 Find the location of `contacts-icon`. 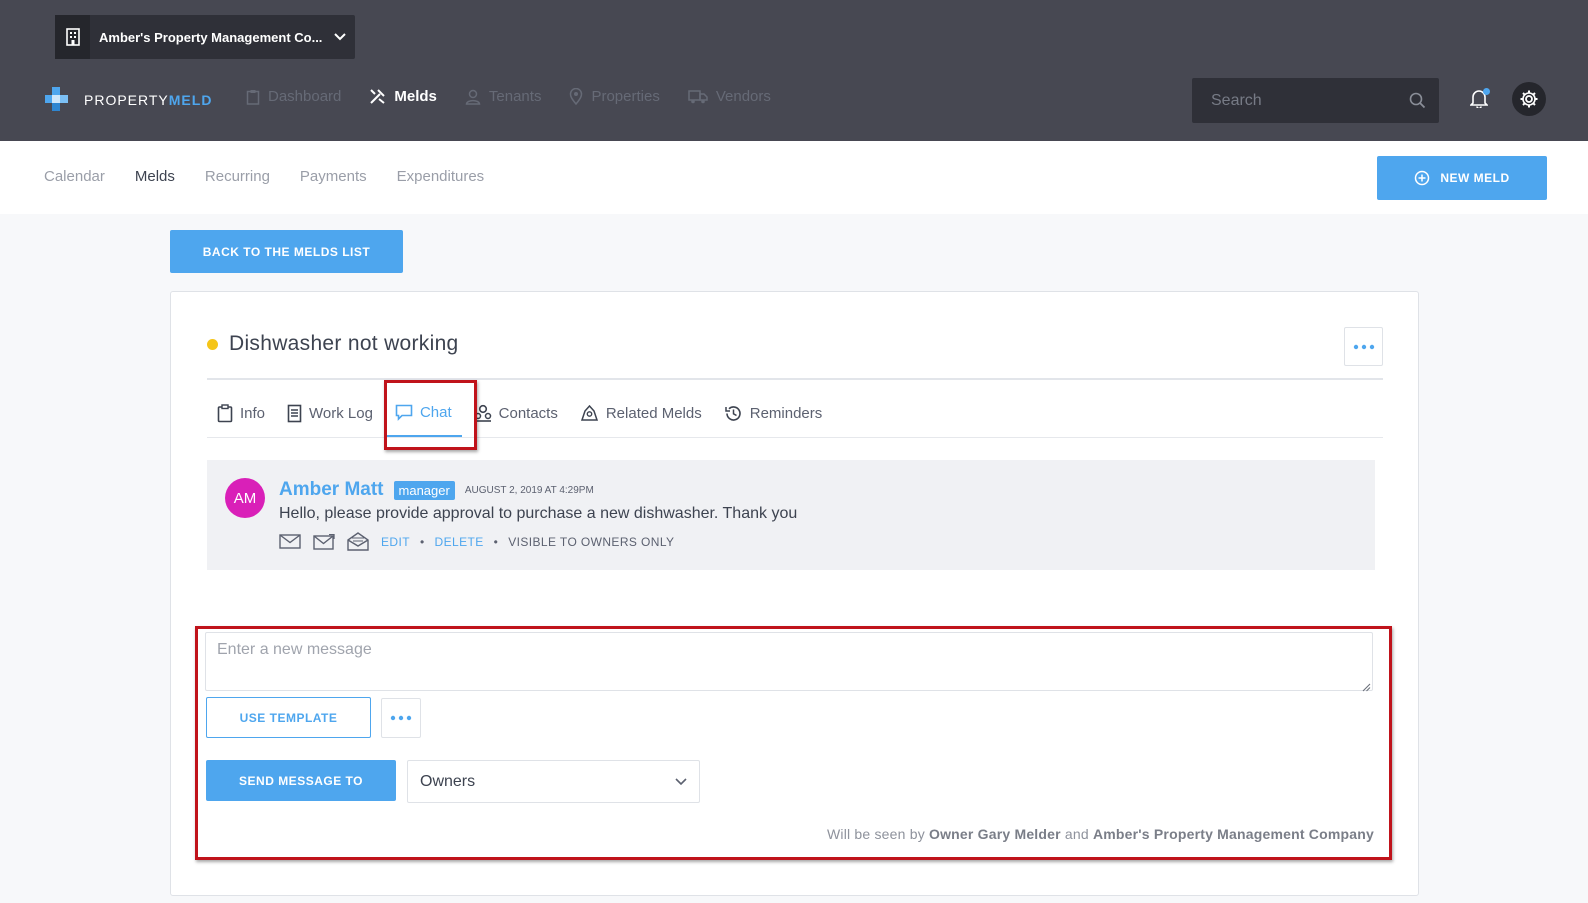

contacts-icon is located at coordinates (482, 413).